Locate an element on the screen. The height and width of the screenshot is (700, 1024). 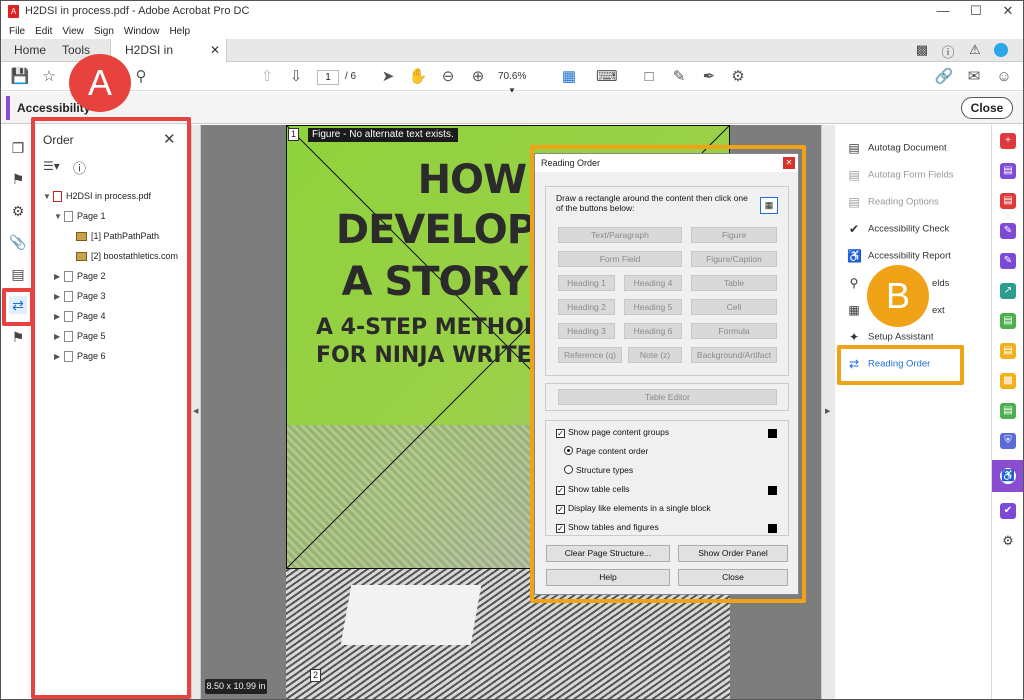
autotag-document-icon: ▤ is located at coordinates (854, 148).